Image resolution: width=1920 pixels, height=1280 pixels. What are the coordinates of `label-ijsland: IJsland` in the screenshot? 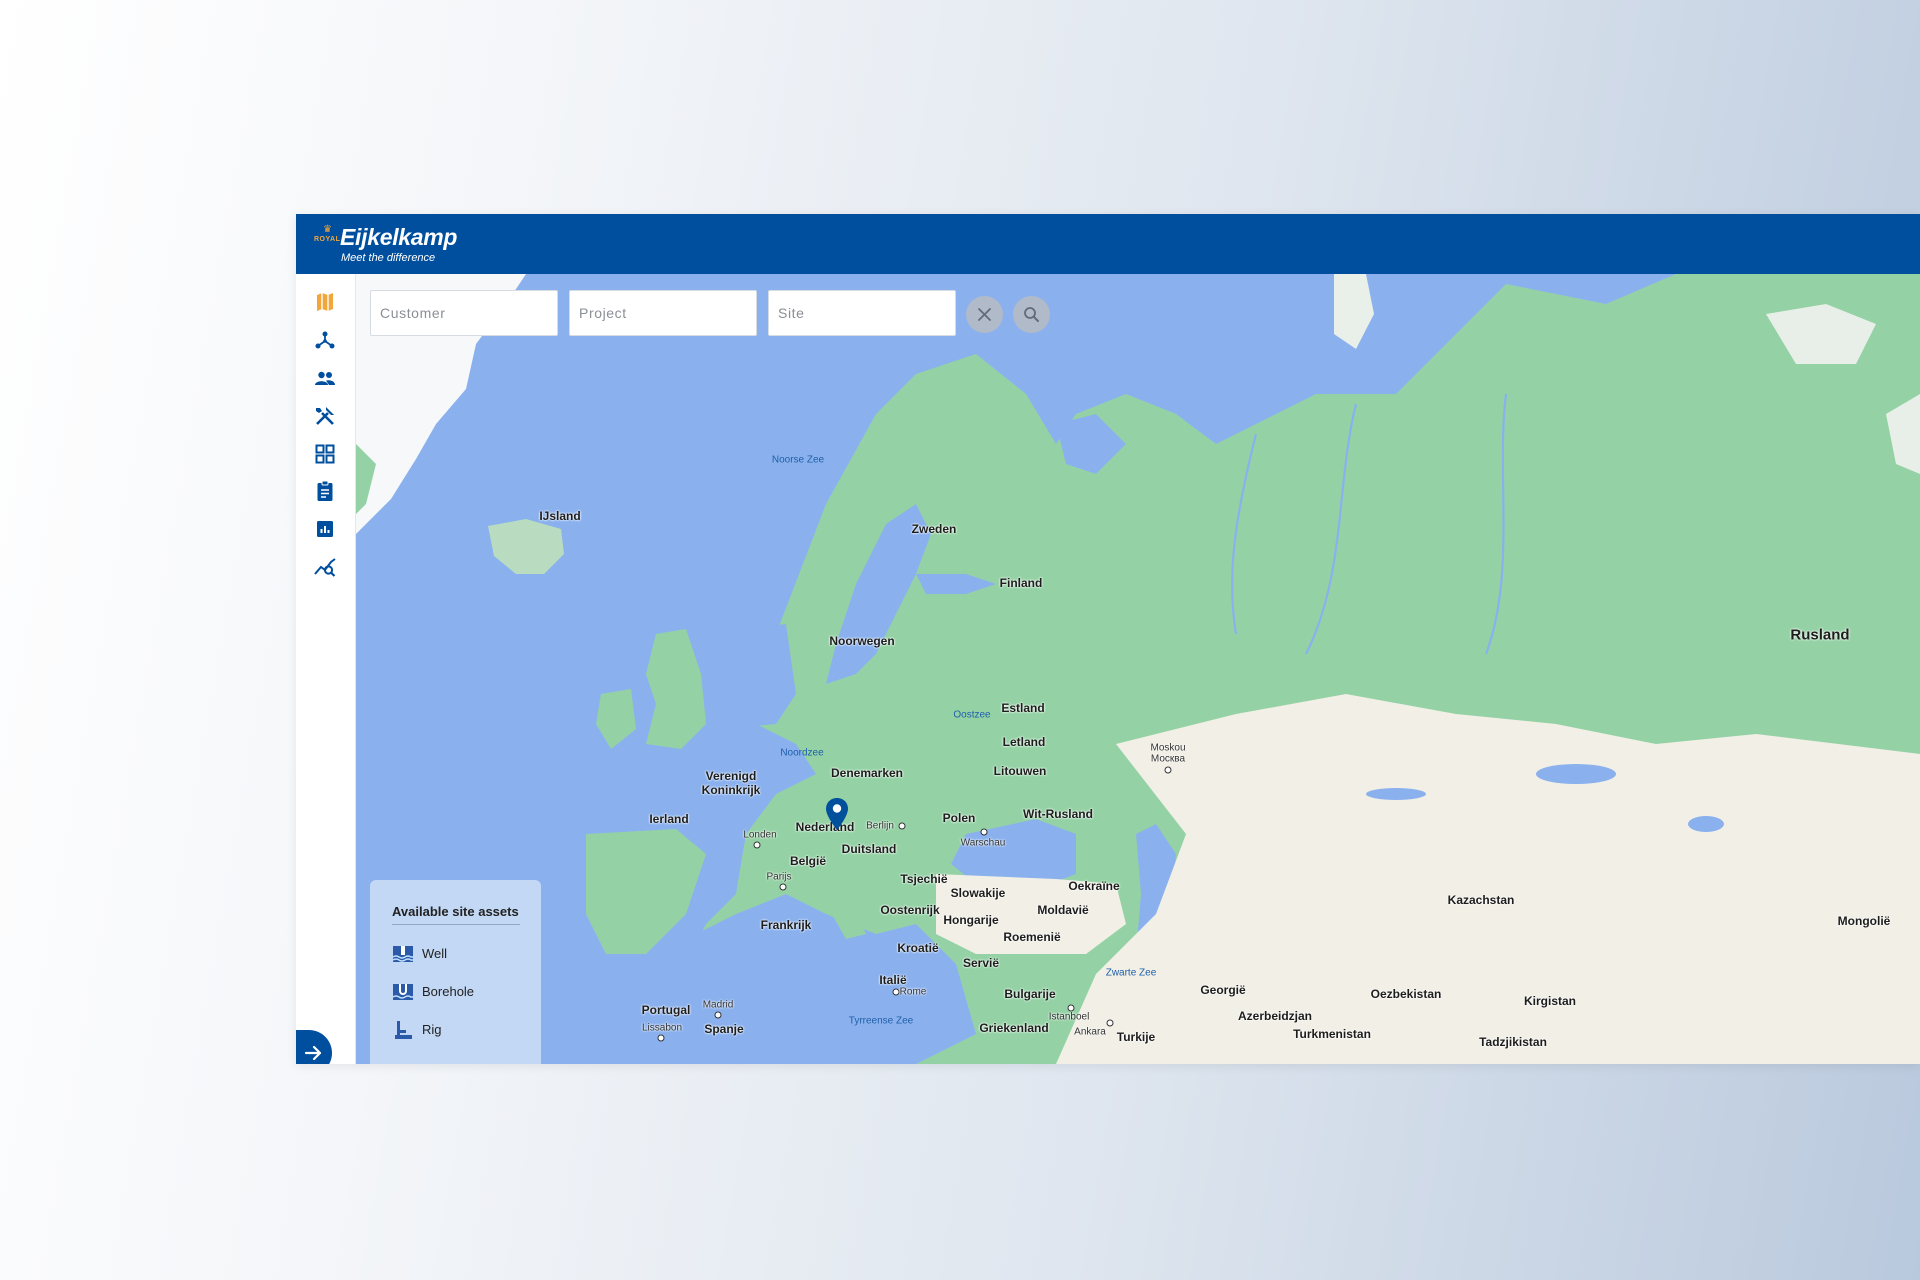 It's located at (560, 516).